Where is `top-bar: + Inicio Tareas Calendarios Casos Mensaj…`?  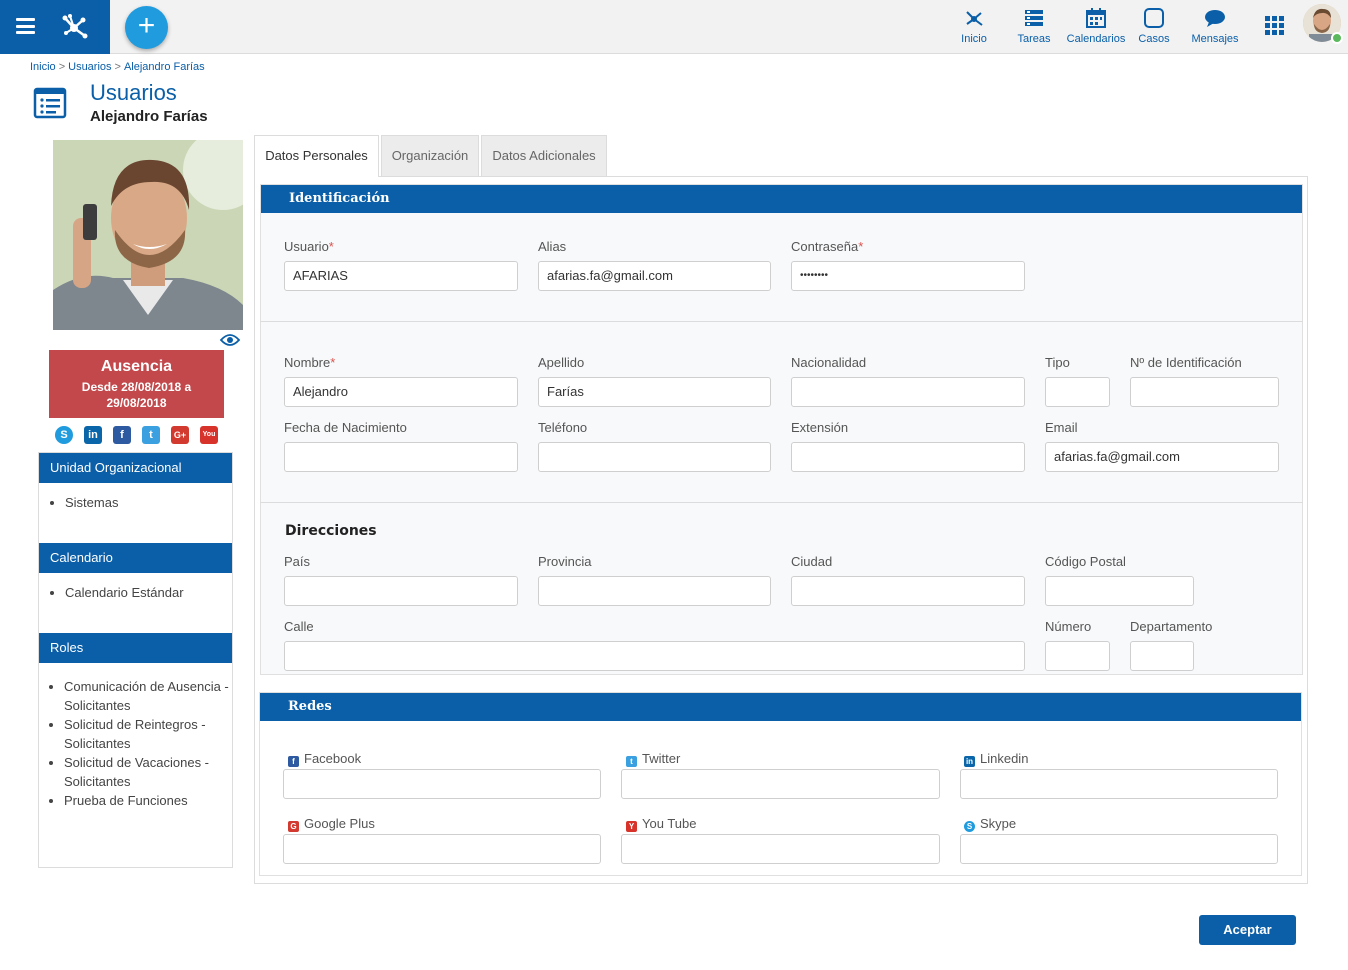 top-bar: + Inicio Tareas Calendarios Casos Mensaj… is located at coordinates (674, 27).